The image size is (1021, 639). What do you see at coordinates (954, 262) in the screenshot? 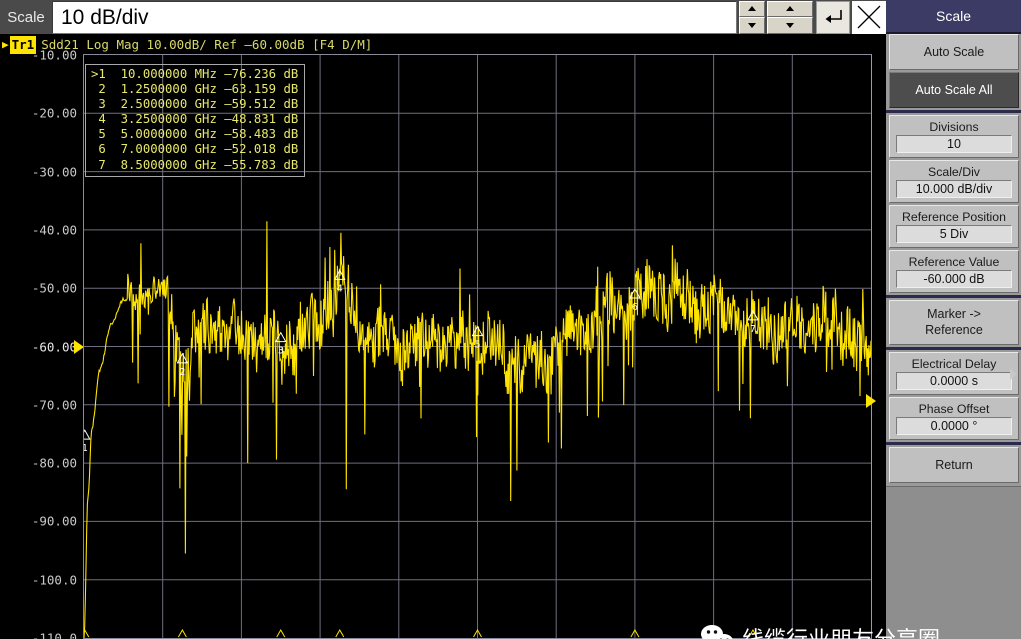
I see `sidebar-field-label: Reference Value` at bounding box center [954, 262].